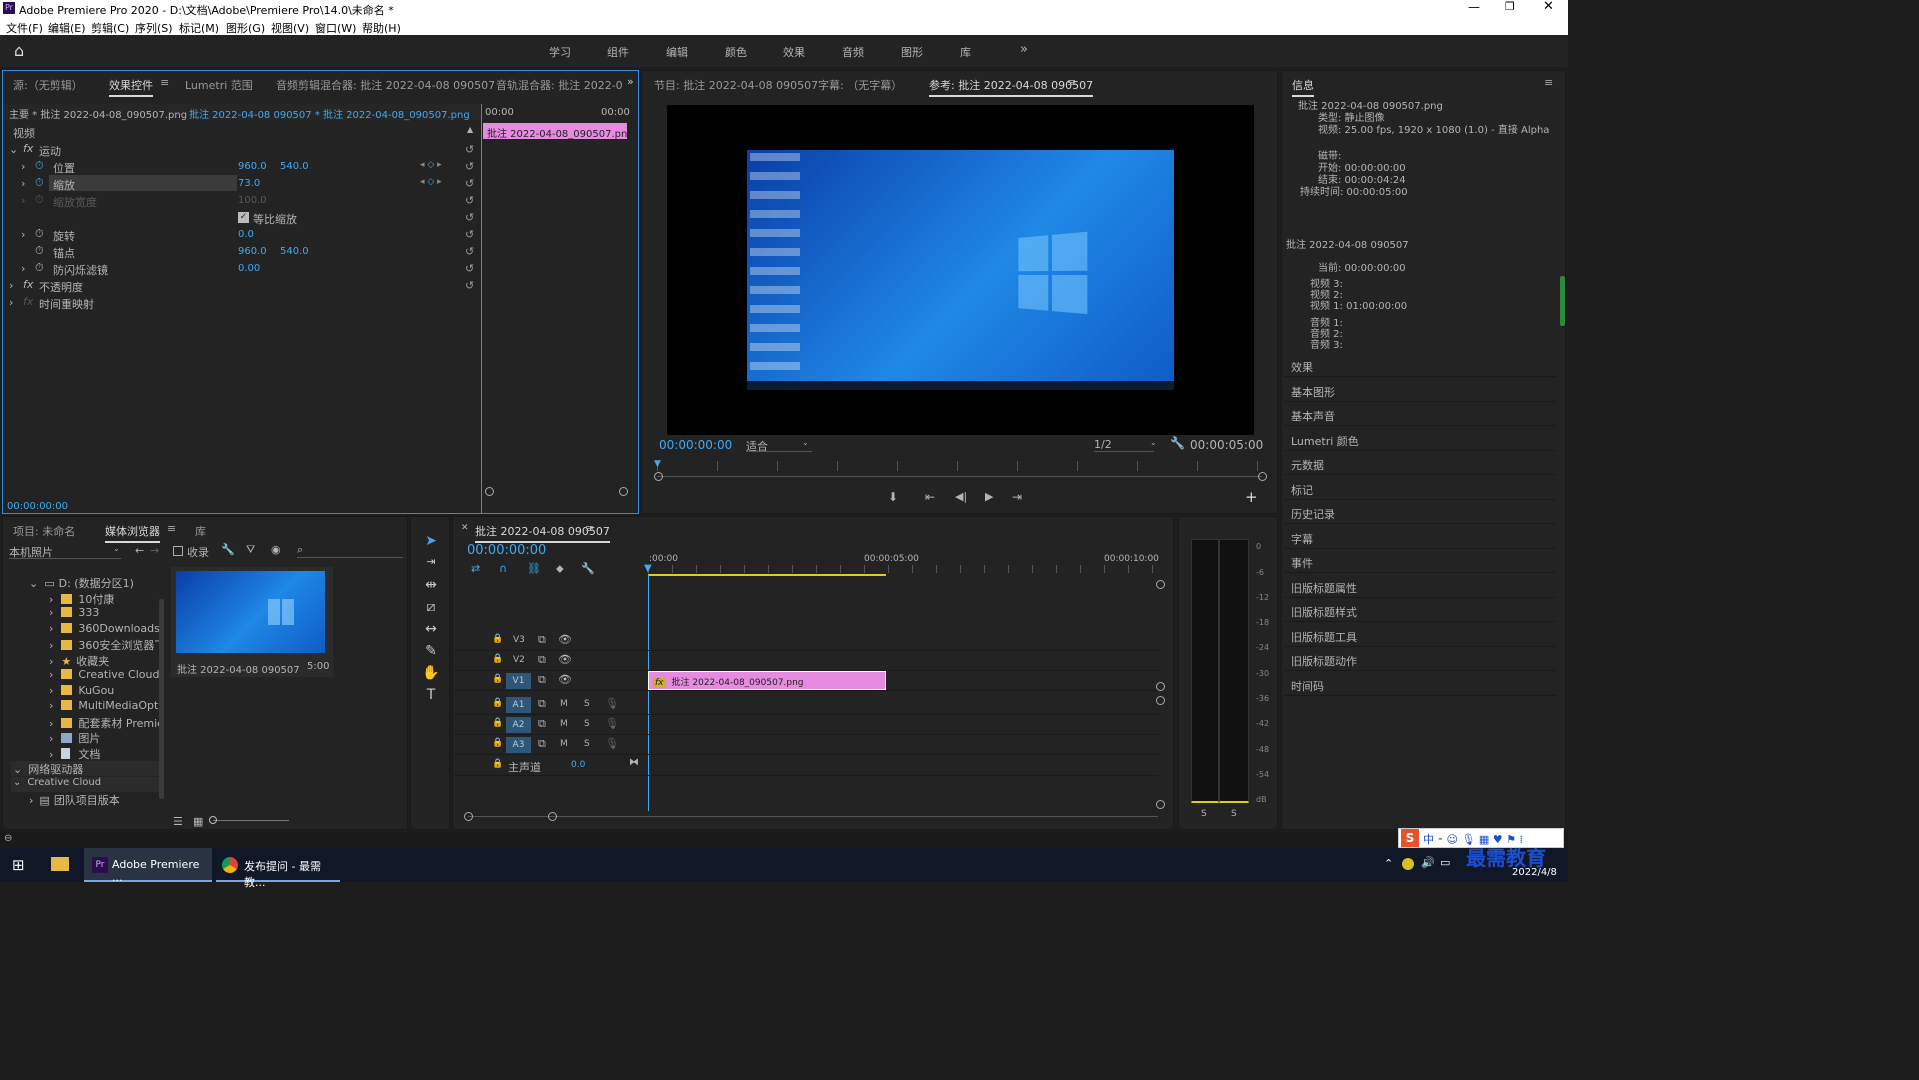 The width and height of the screenshot is (1919, 1080). Describe the element at coordinates (86, 722) in the screenshot. I see `folder-item: › 配套素材 Premier` at that location.